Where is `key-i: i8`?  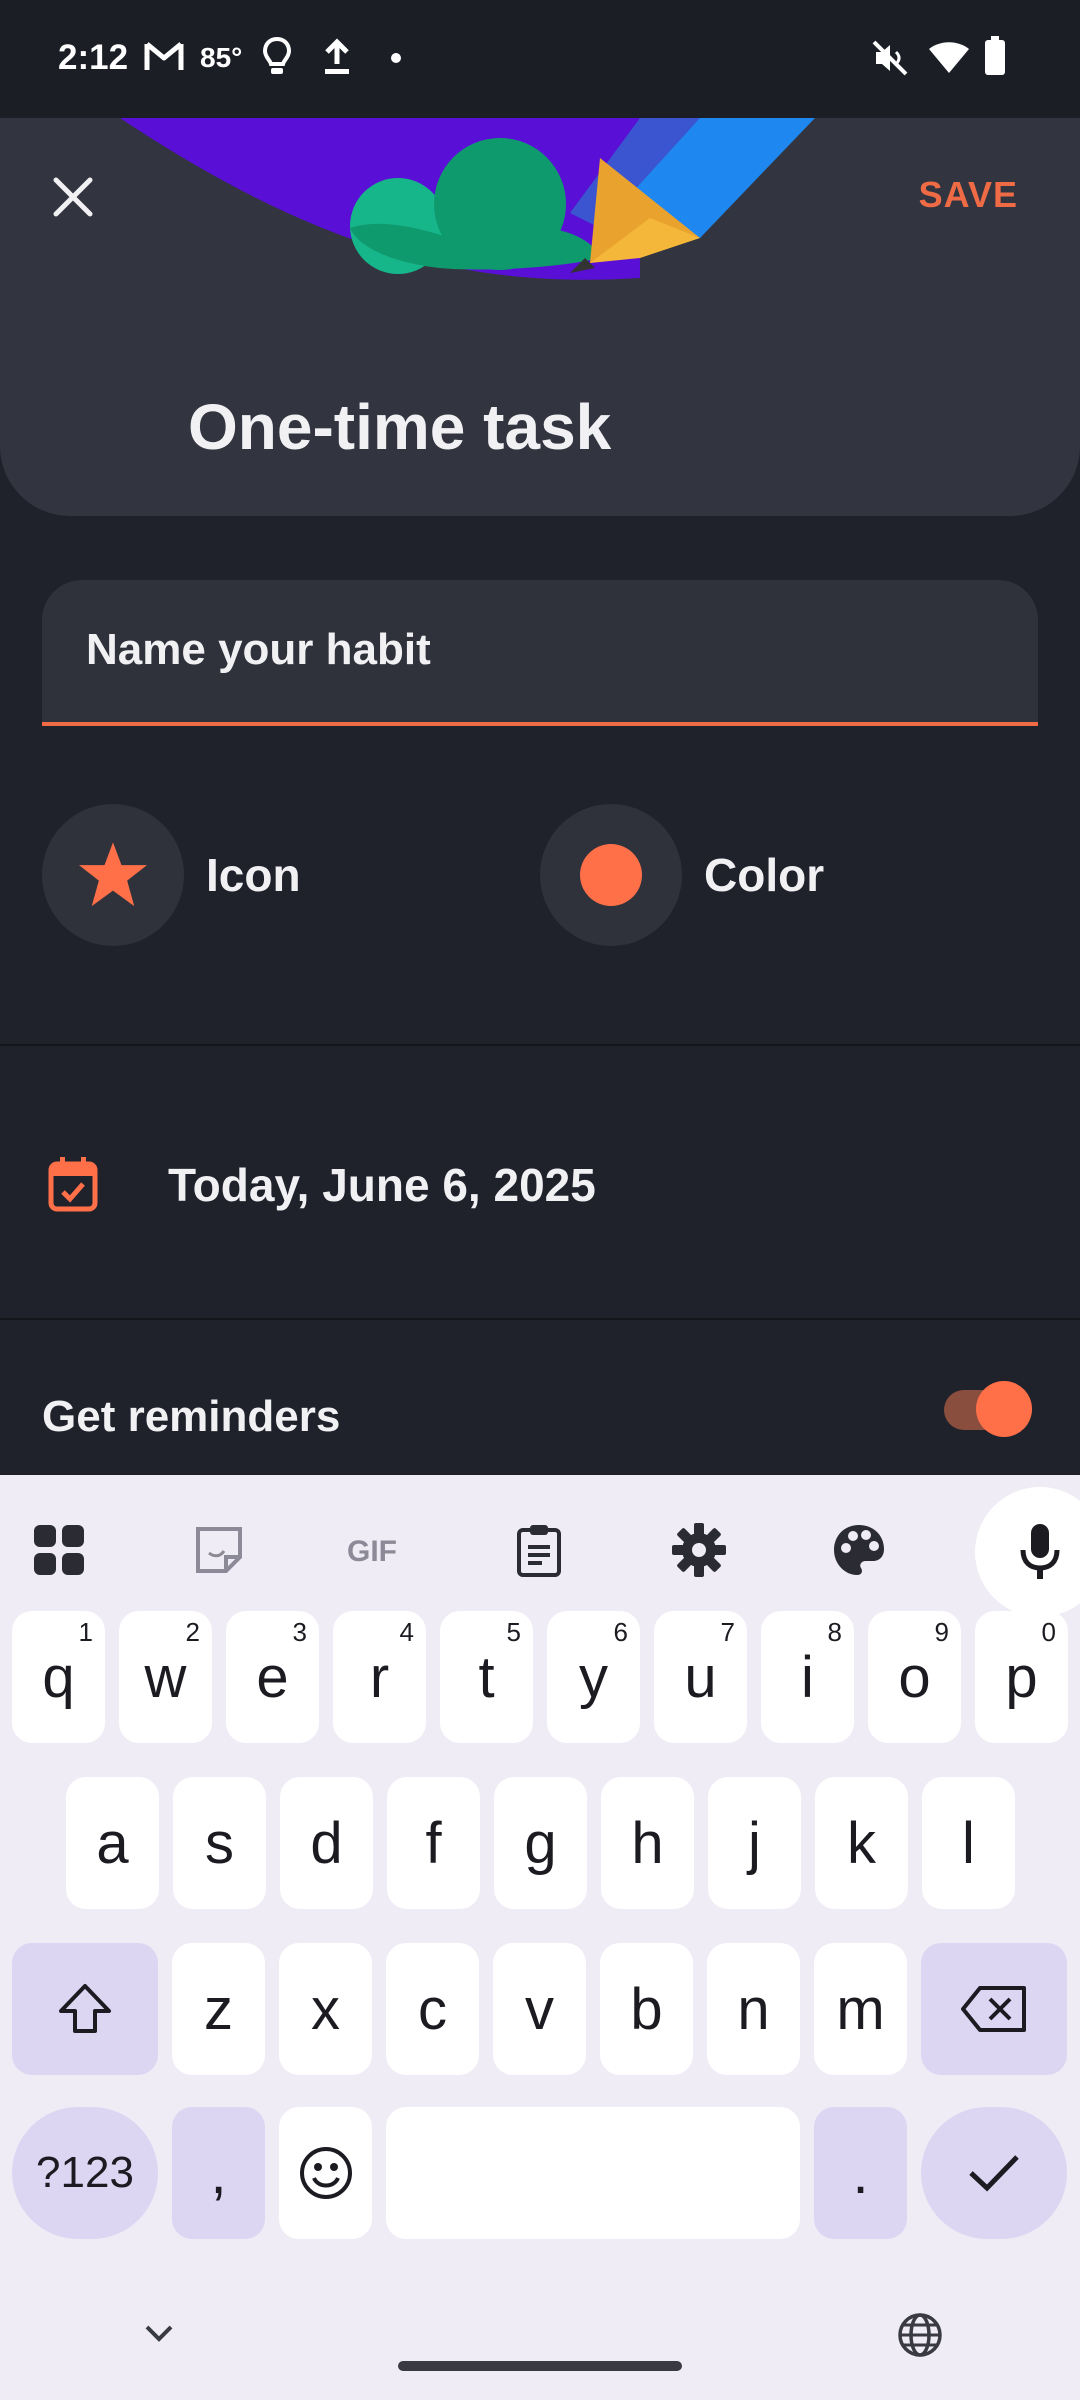
key-i: i8 is located at coordinates (807, 1677).